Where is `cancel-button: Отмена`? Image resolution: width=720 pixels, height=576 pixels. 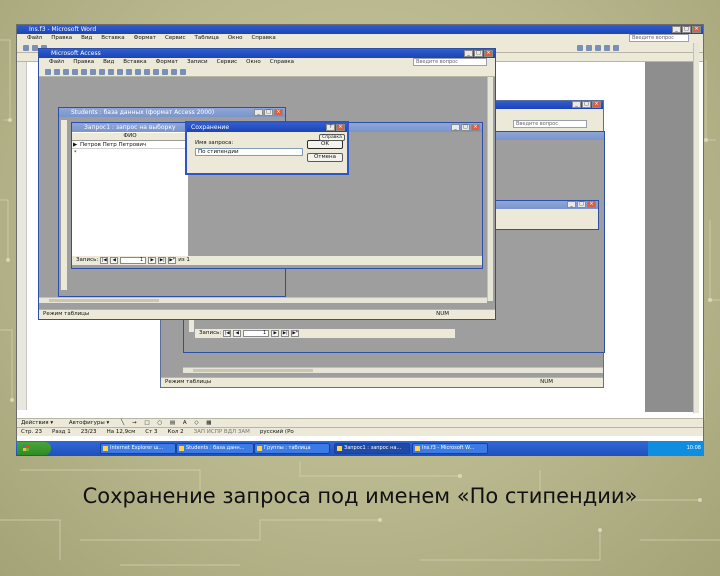 cancel-button: Отмена is located at coordinates (325, 157).